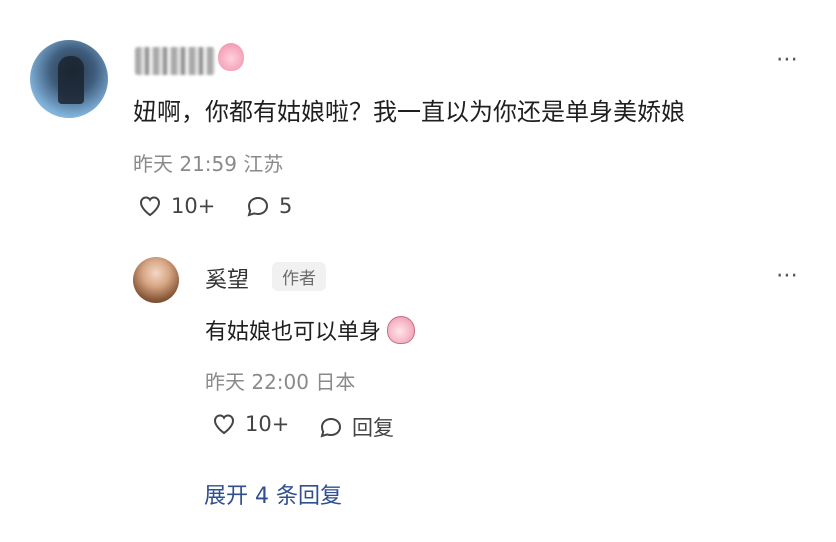 This screenshot has height=542, width=836. I want to click on reply-meta: 昨天 22:00 日本, so click(280, 380).